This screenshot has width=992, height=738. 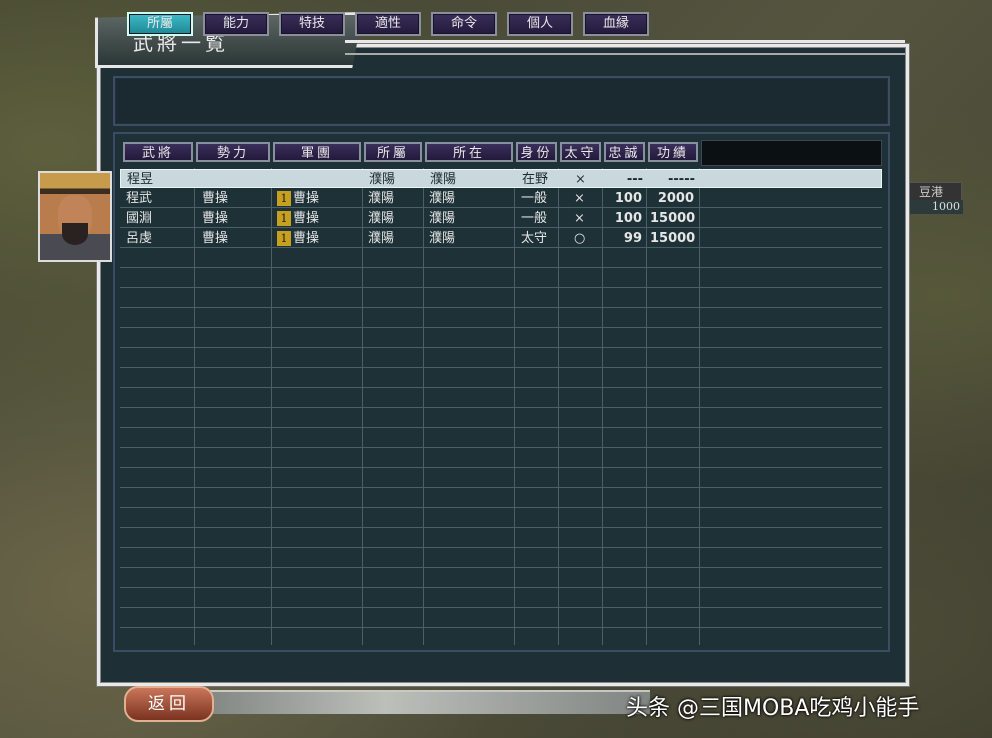 I want to click on watermark: 头条 @三国MOBA吃鸡小能手, so click(x=773, y=708).